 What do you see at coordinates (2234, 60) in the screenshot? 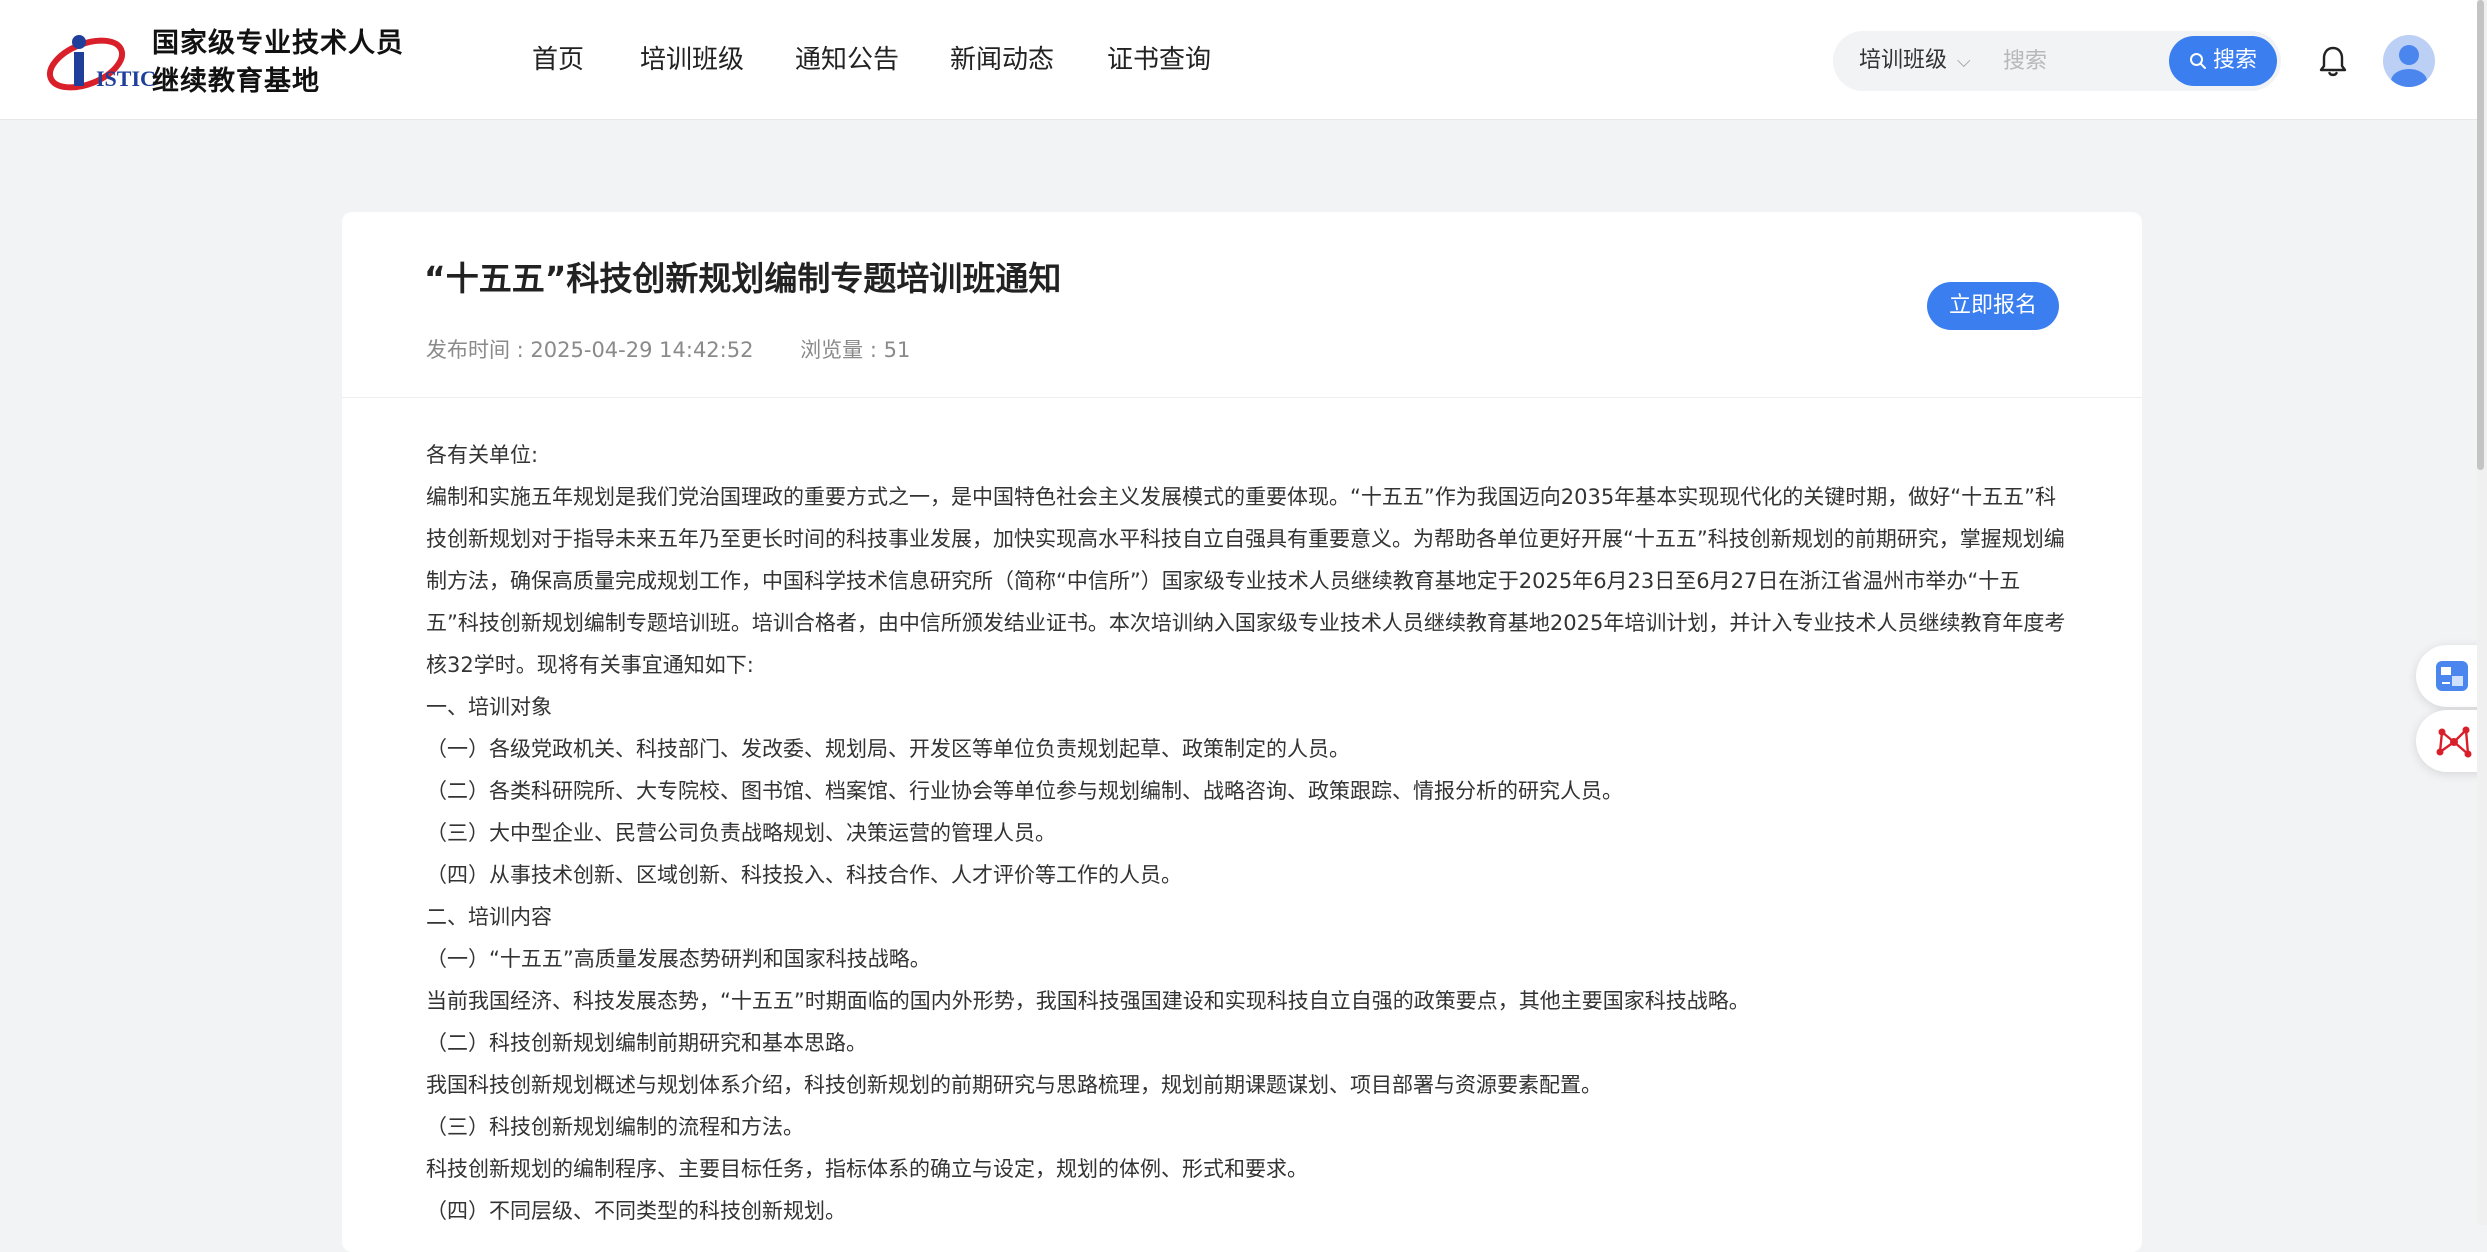
I see `search-button-label: 搜索` at bounding box center [2234, 60].